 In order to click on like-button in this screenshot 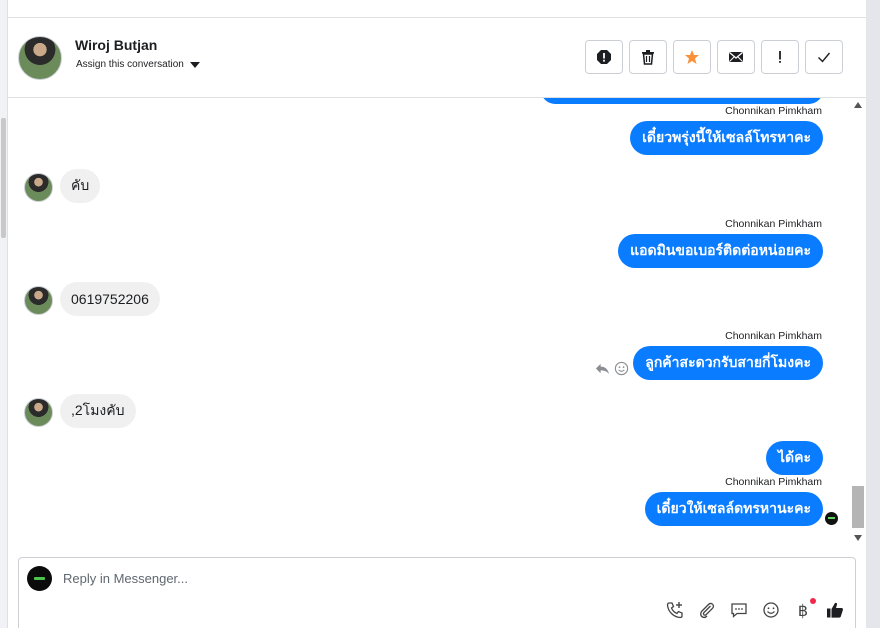, I will do `click(835, 610)`.